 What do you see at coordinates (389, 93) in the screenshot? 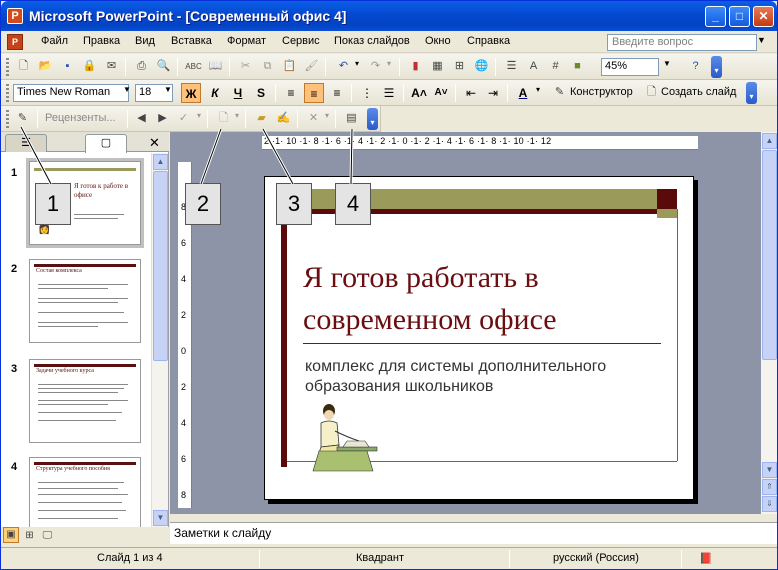
I see `bullets-icon: ☰` at bounding box center [389, 93].